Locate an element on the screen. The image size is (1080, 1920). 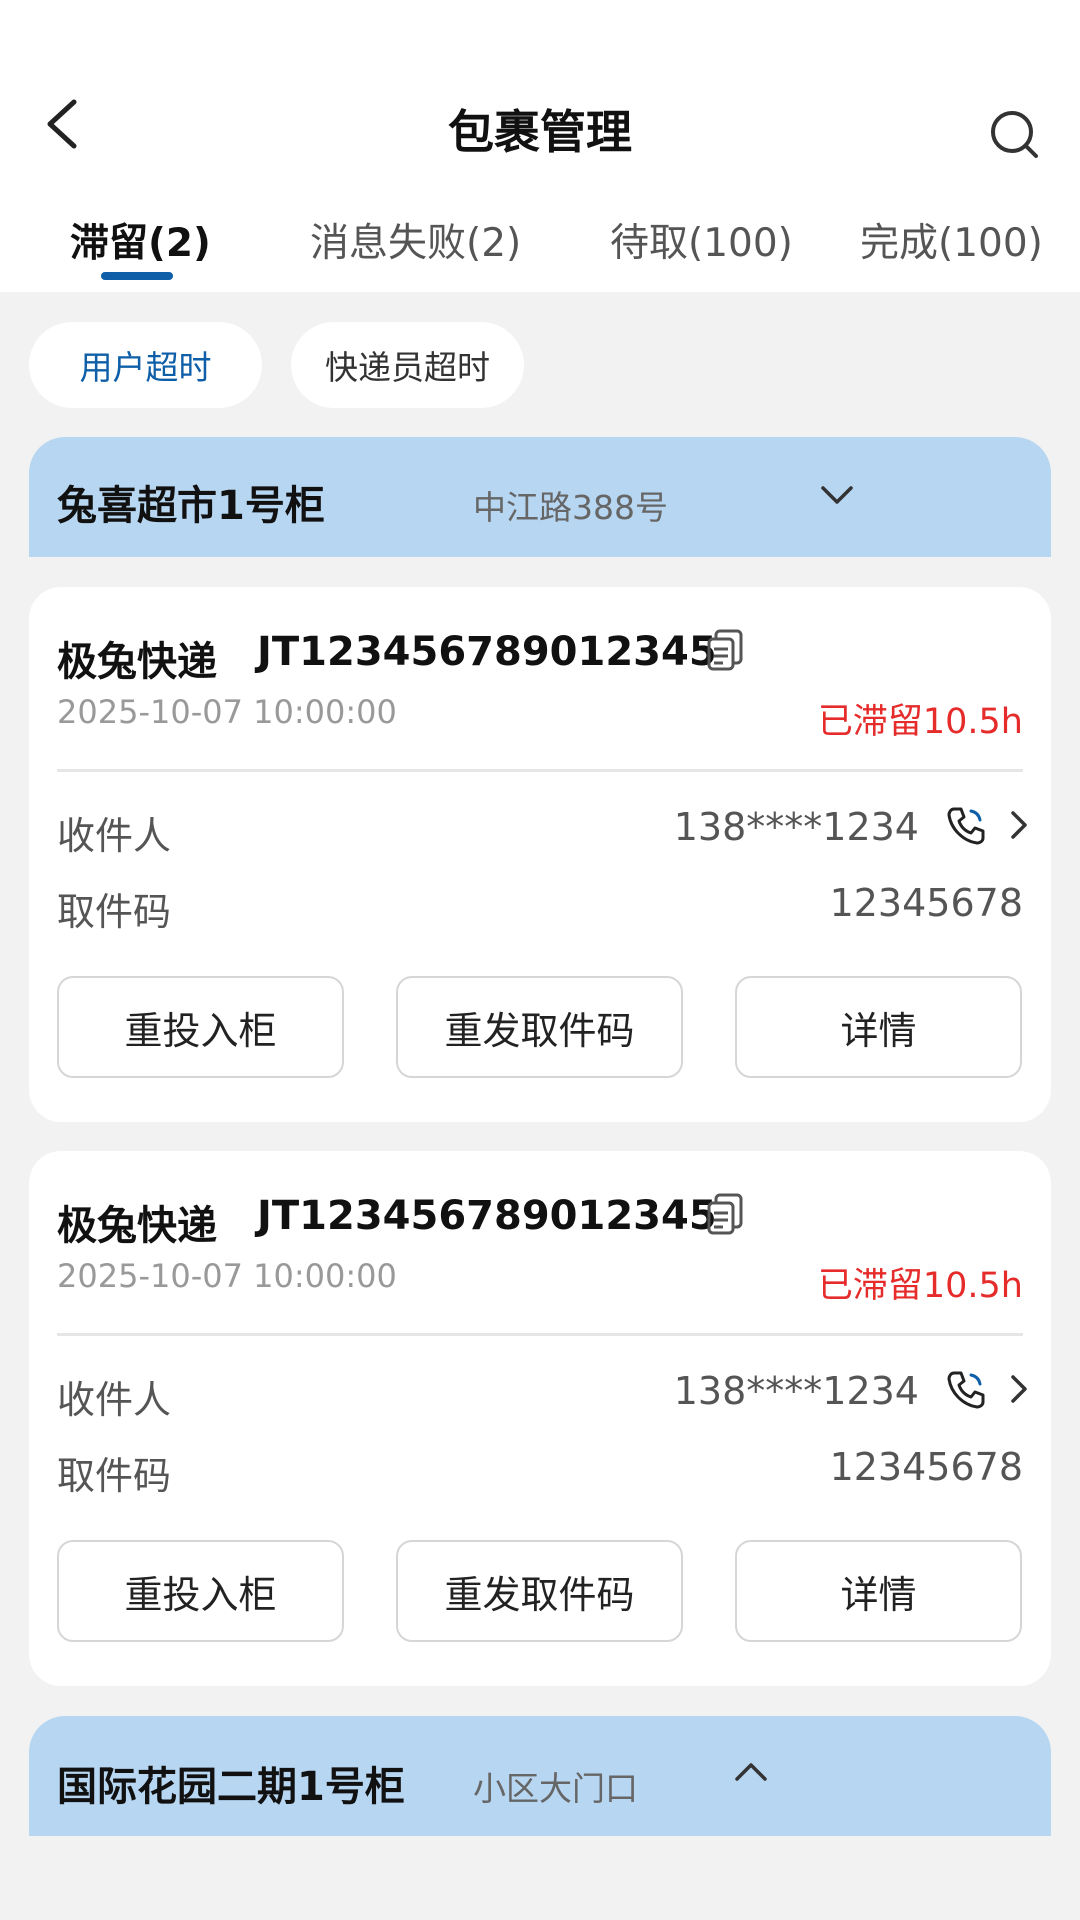
search-button is located at coordinates (1014, 134).